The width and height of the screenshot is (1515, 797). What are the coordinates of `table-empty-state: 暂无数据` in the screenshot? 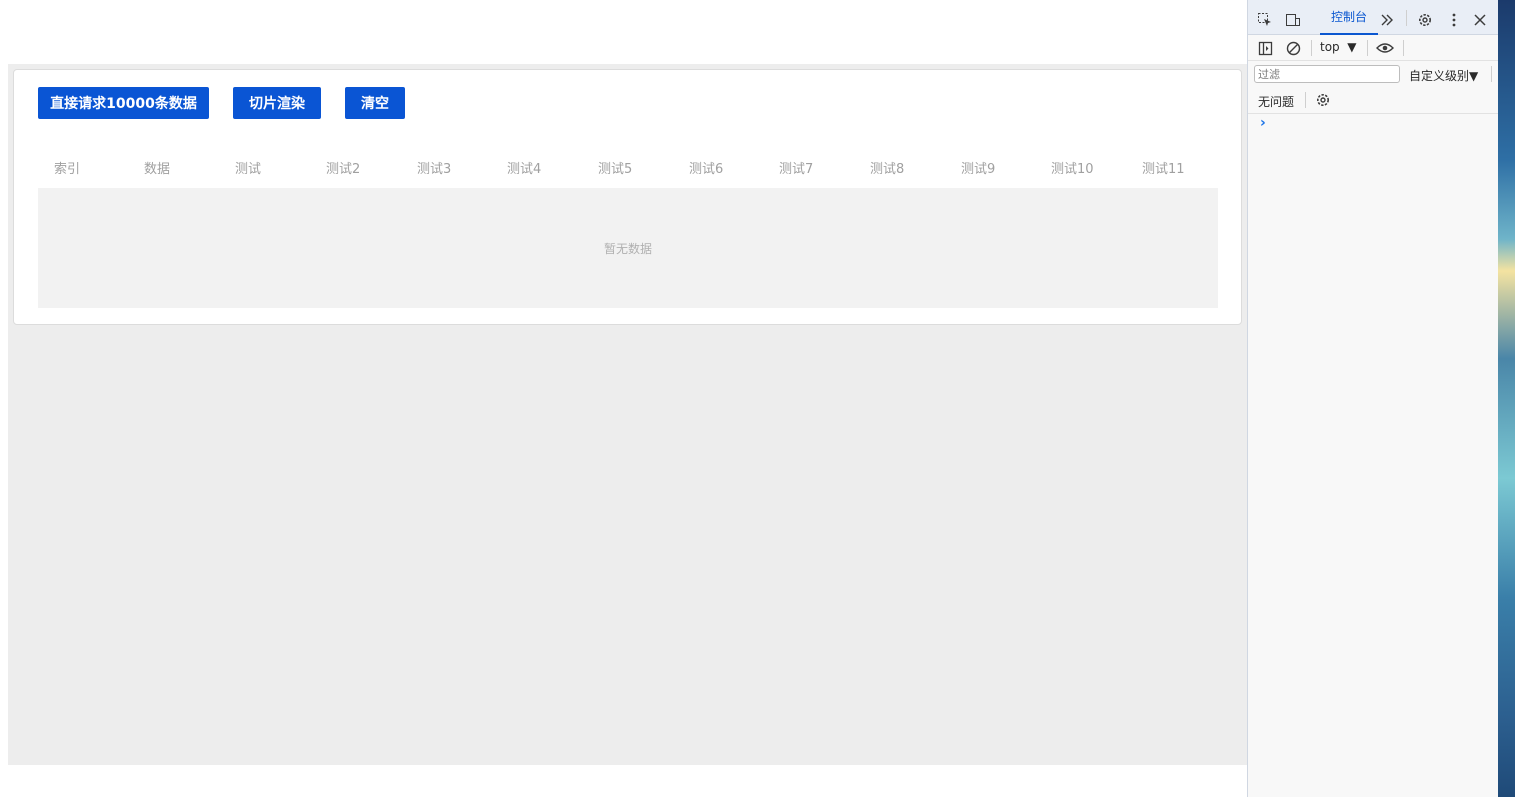 It's located at (628, 248).